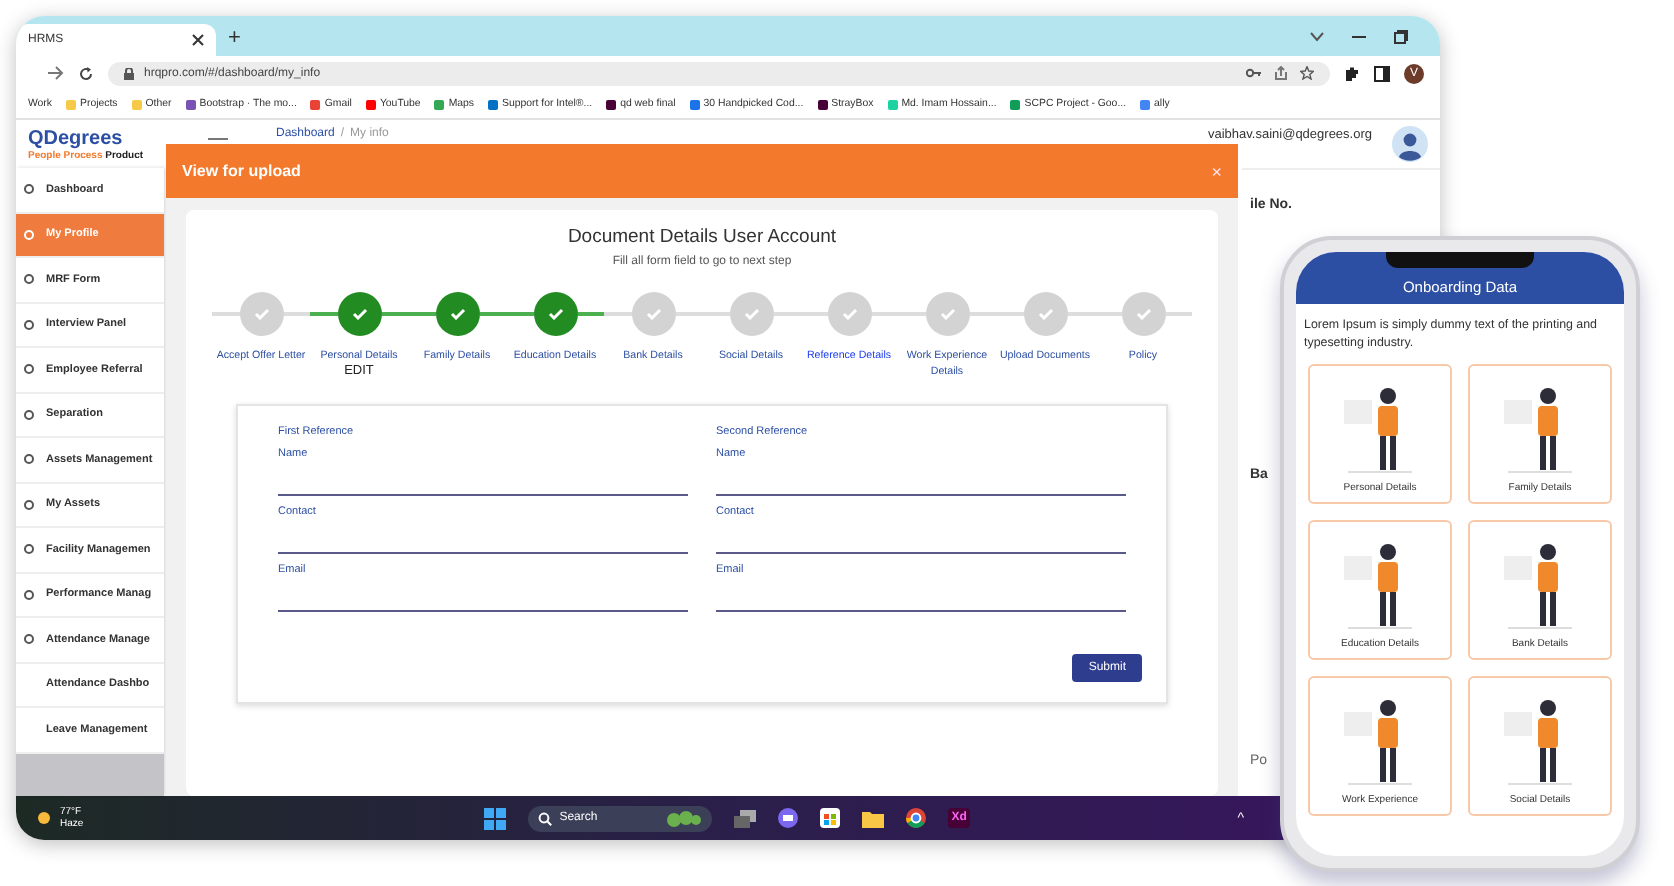 This screenshot has width=1674, height=886. What do you see at coordinates (1317, 37) in the screenshot?
I see `chevron-icon` at bounding box center [1317, 37].